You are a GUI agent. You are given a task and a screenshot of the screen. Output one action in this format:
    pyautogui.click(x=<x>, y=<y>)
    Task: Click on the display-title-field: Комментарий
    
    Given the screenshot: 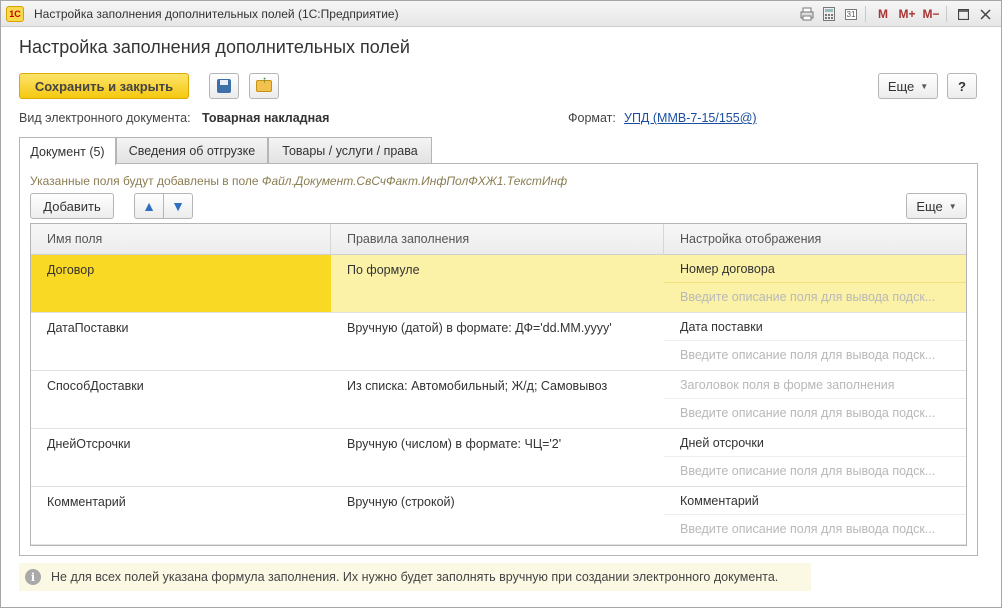 What is the action you would take?
    pyautogui.click(x=815, y=501)
    